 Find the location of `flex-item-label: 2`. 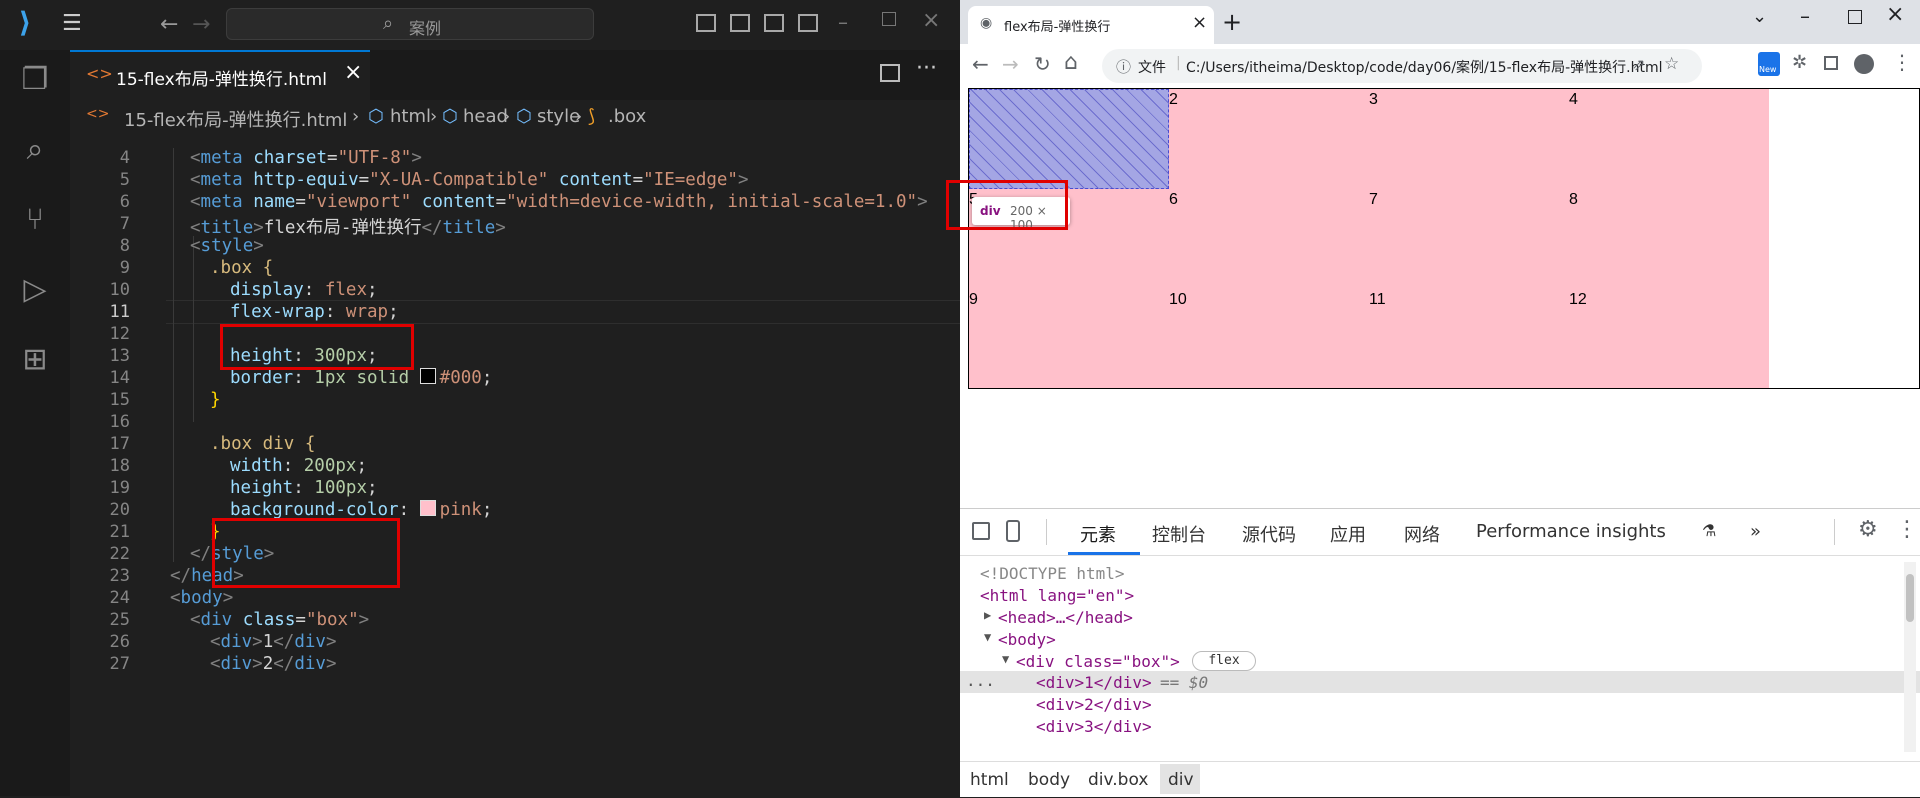

flex-item-label: 2 is located at coordinates (1173, 99).